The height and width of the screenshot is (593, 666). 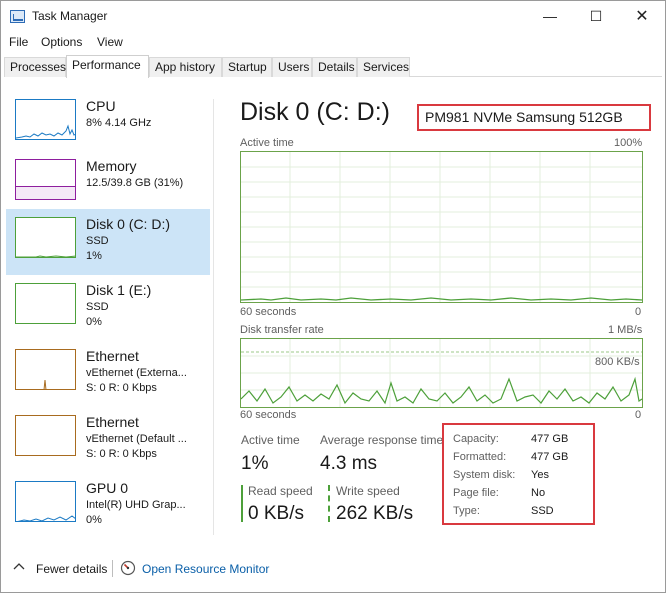 I want to click on close-button: ✕, so click(x=642, y=16).